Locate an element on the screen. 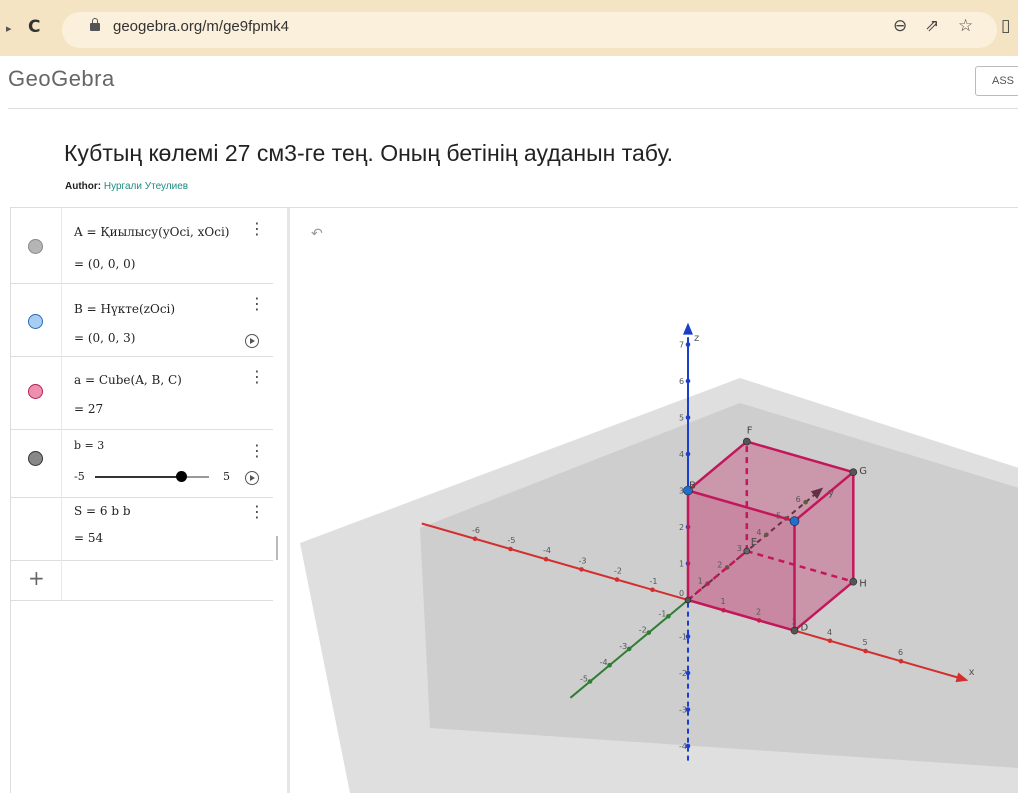  author-line: Author: Нургали Утеулиев is located at coordinates (126, 186).